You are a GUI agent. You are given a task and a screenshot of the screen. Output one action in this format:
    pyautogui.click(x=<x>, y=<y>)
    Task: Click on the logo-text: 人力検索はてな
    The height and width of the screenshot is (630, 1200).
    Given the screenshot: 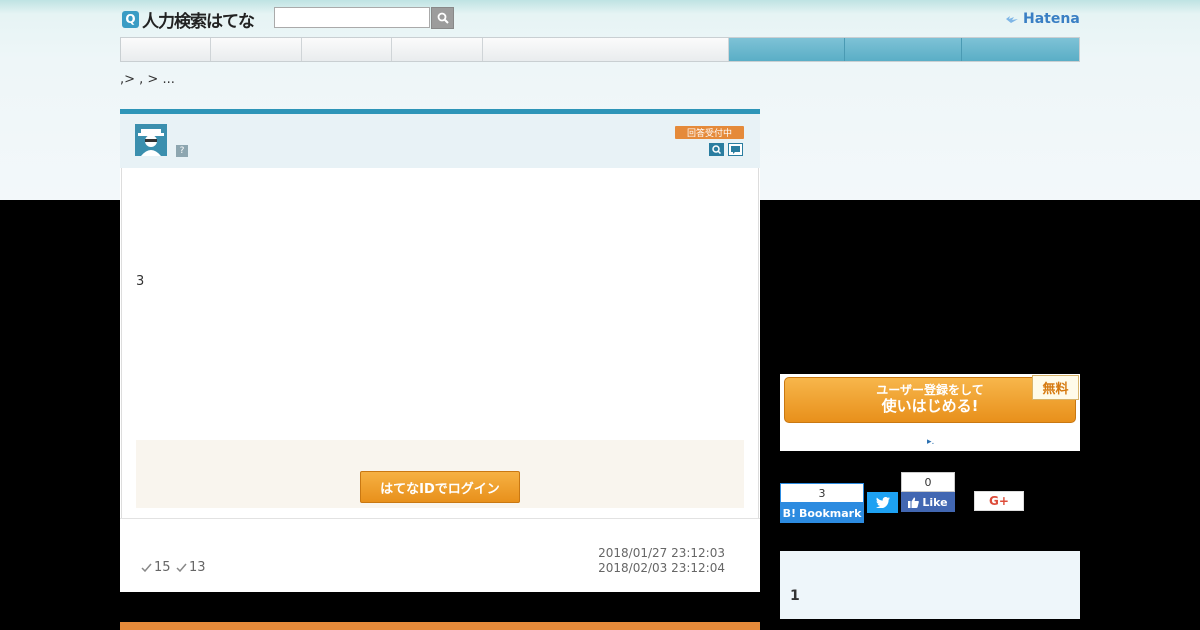 What is the action you would take?
    pyautogui.click(x=198, y=21)
    